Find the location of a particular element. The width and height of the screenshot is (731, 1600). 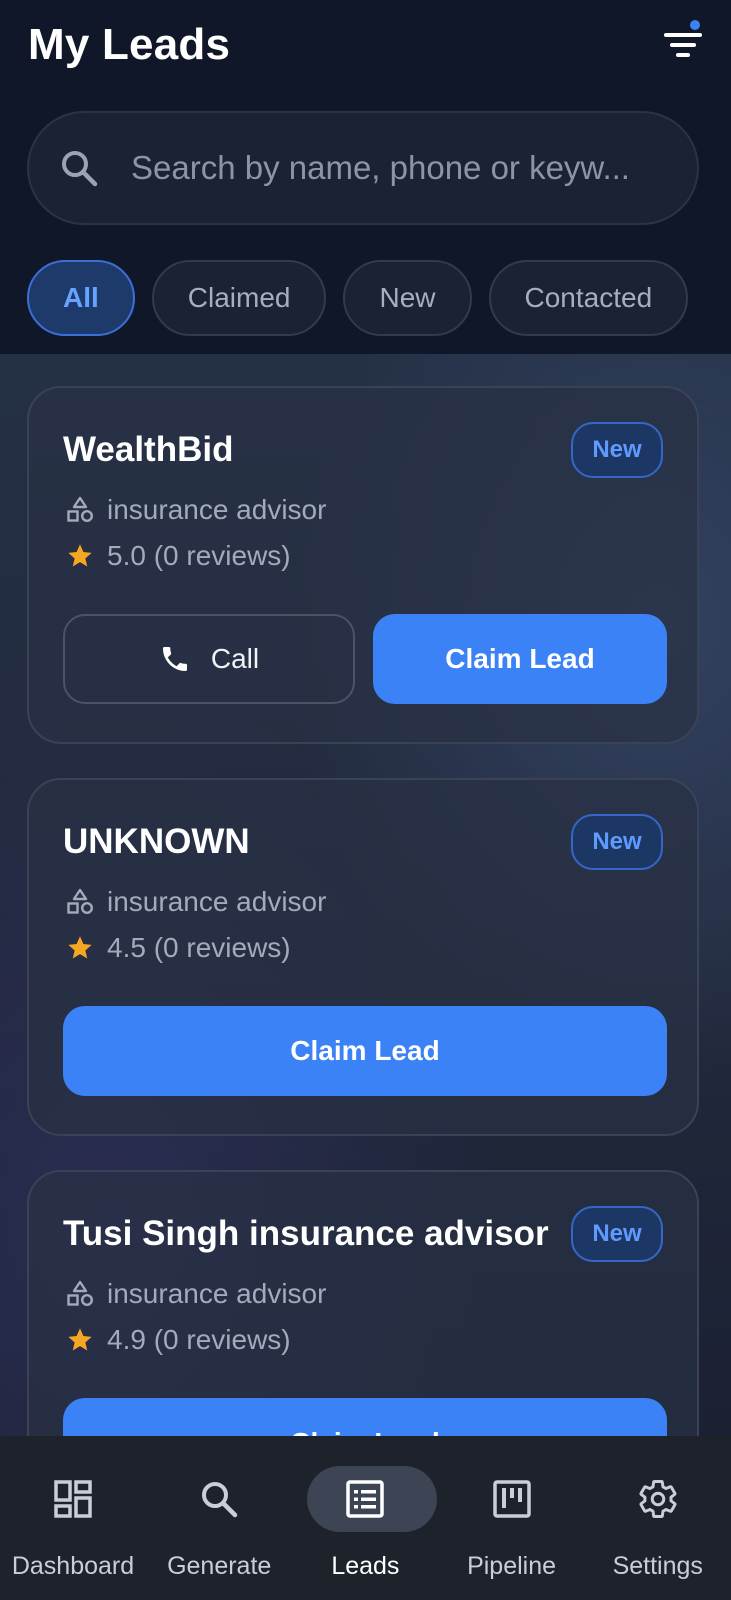

lead-rating: 4.5 (0 reviews) is located at coordinates (178, 948).